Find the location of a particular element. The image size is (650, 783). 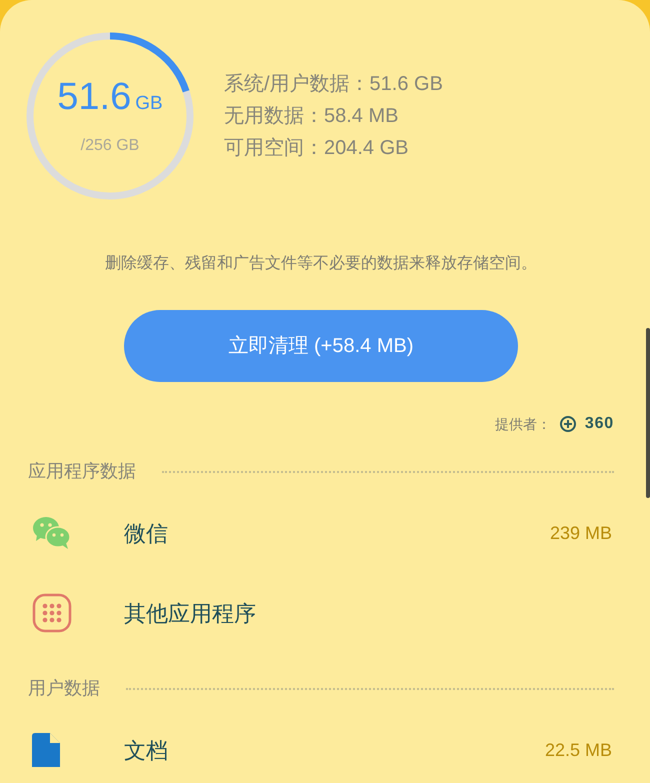

app-row: 文档 22.5 MB is located at coordinates (321, 746).